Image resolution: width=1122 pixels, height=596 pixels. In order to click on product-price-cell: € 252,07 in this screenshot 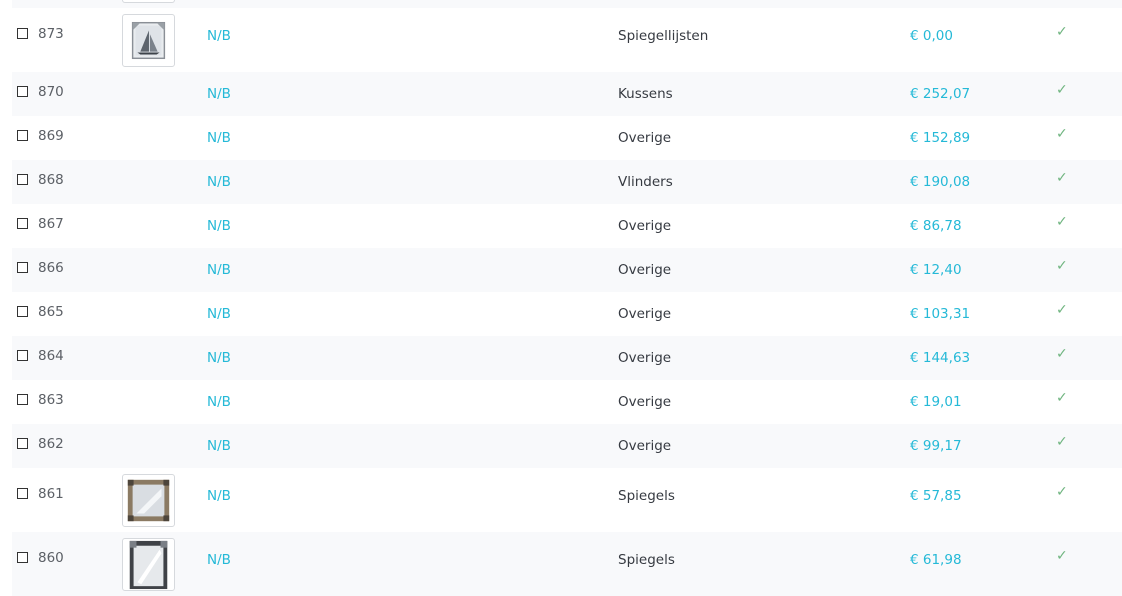, I will do `click(960, 94)`.